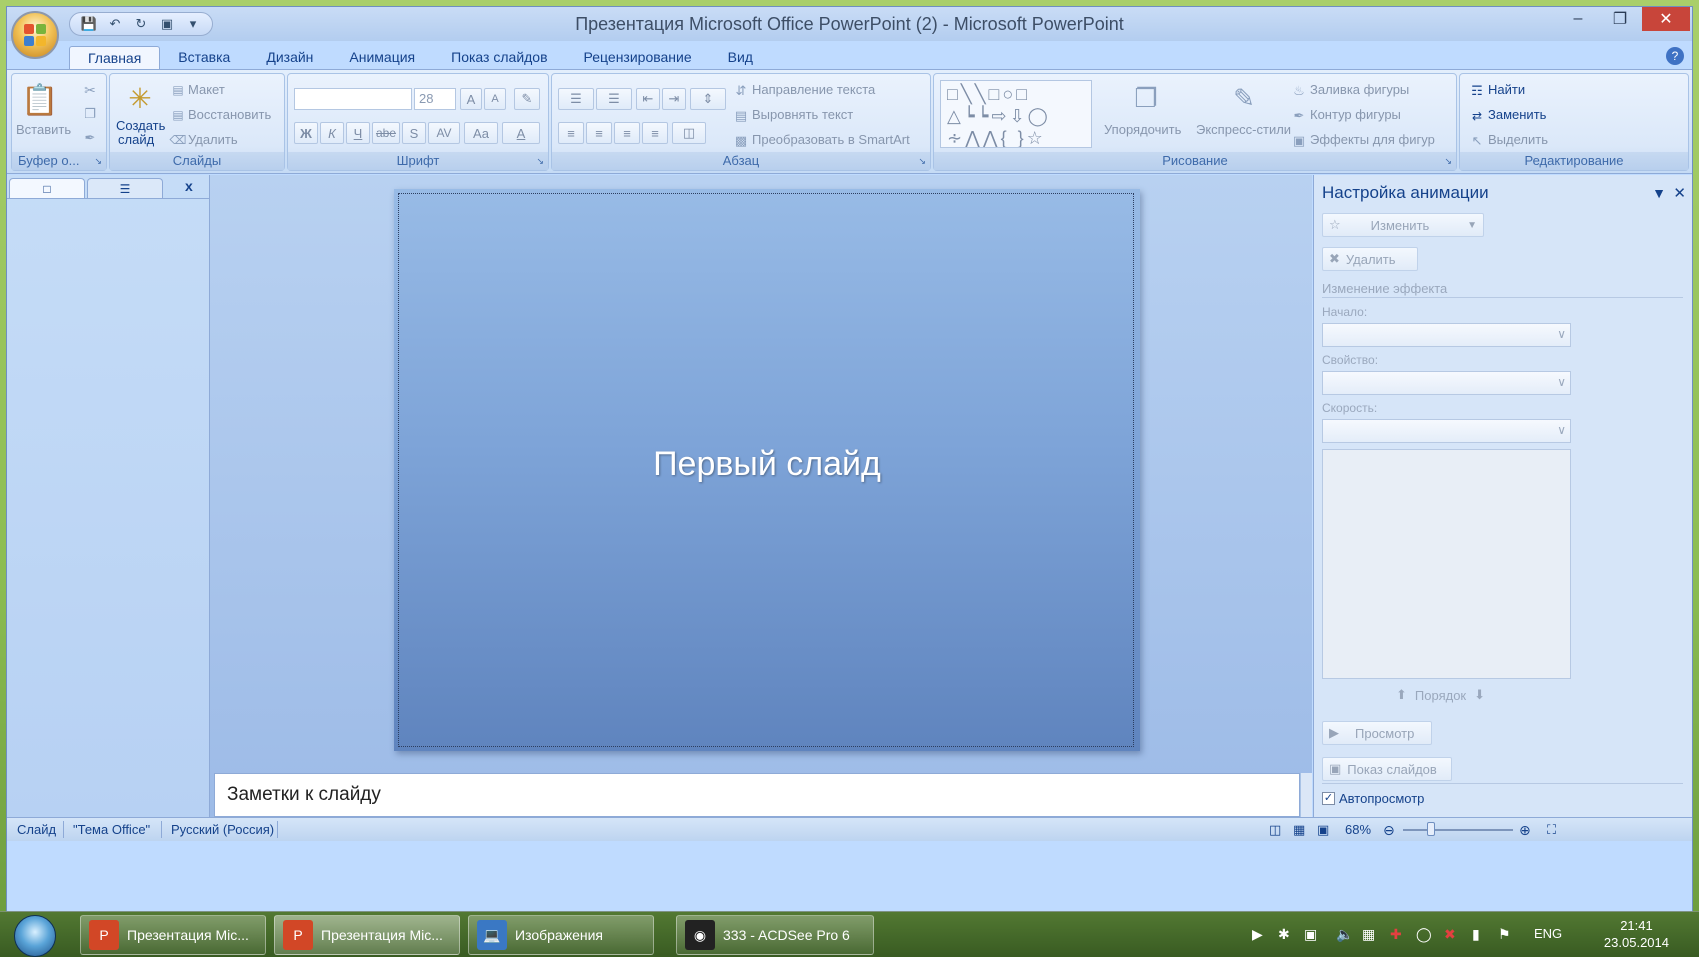  What do you see at coordinates (444, 133) in the screenshot?
I see `character-spacing-button: AV` at bounding box center [444, 133].